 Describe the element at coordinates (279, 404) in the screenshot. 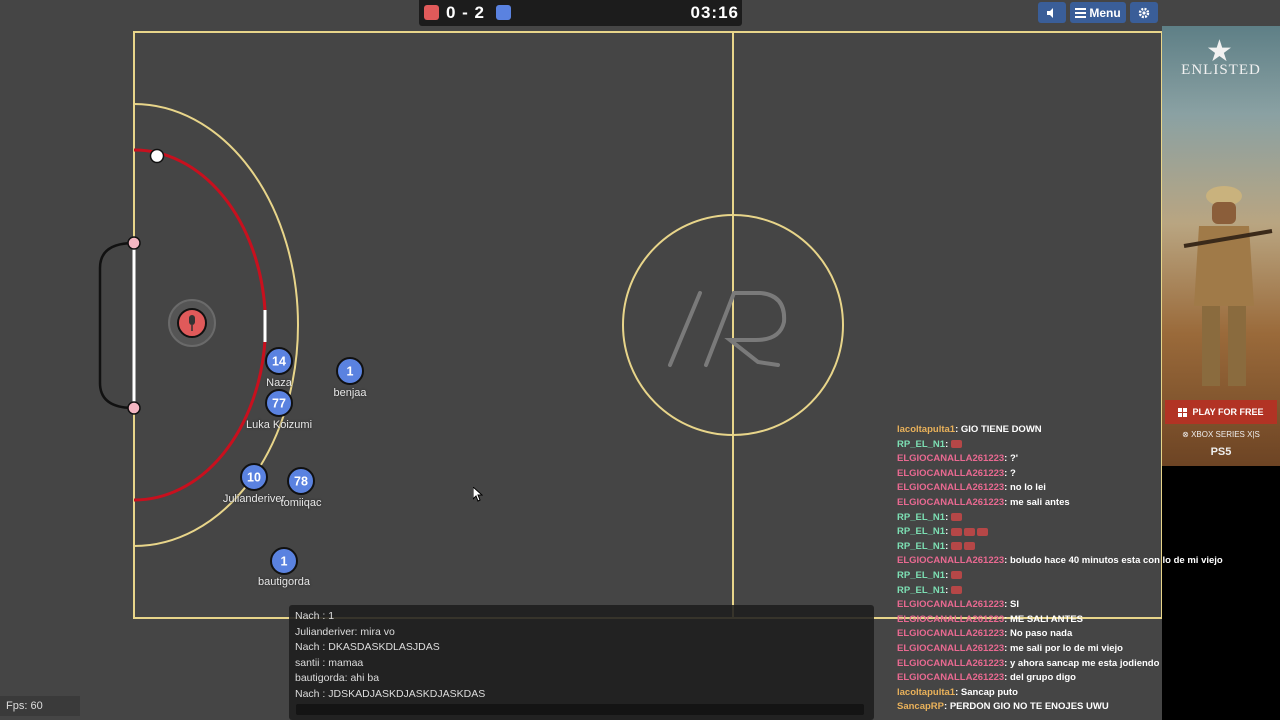

I see `player-number: 77` at that location.